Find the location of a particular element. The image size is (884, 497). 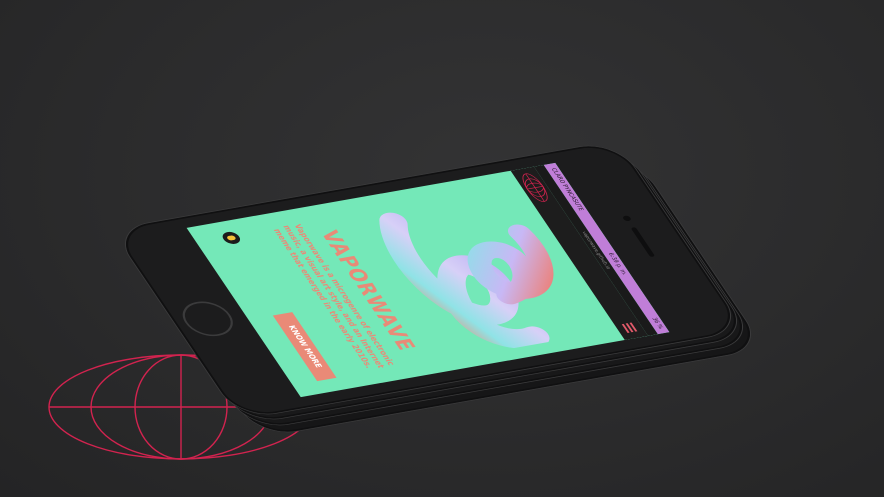

know-more-button: KNOW MORE is located at coordinates (304, 347).